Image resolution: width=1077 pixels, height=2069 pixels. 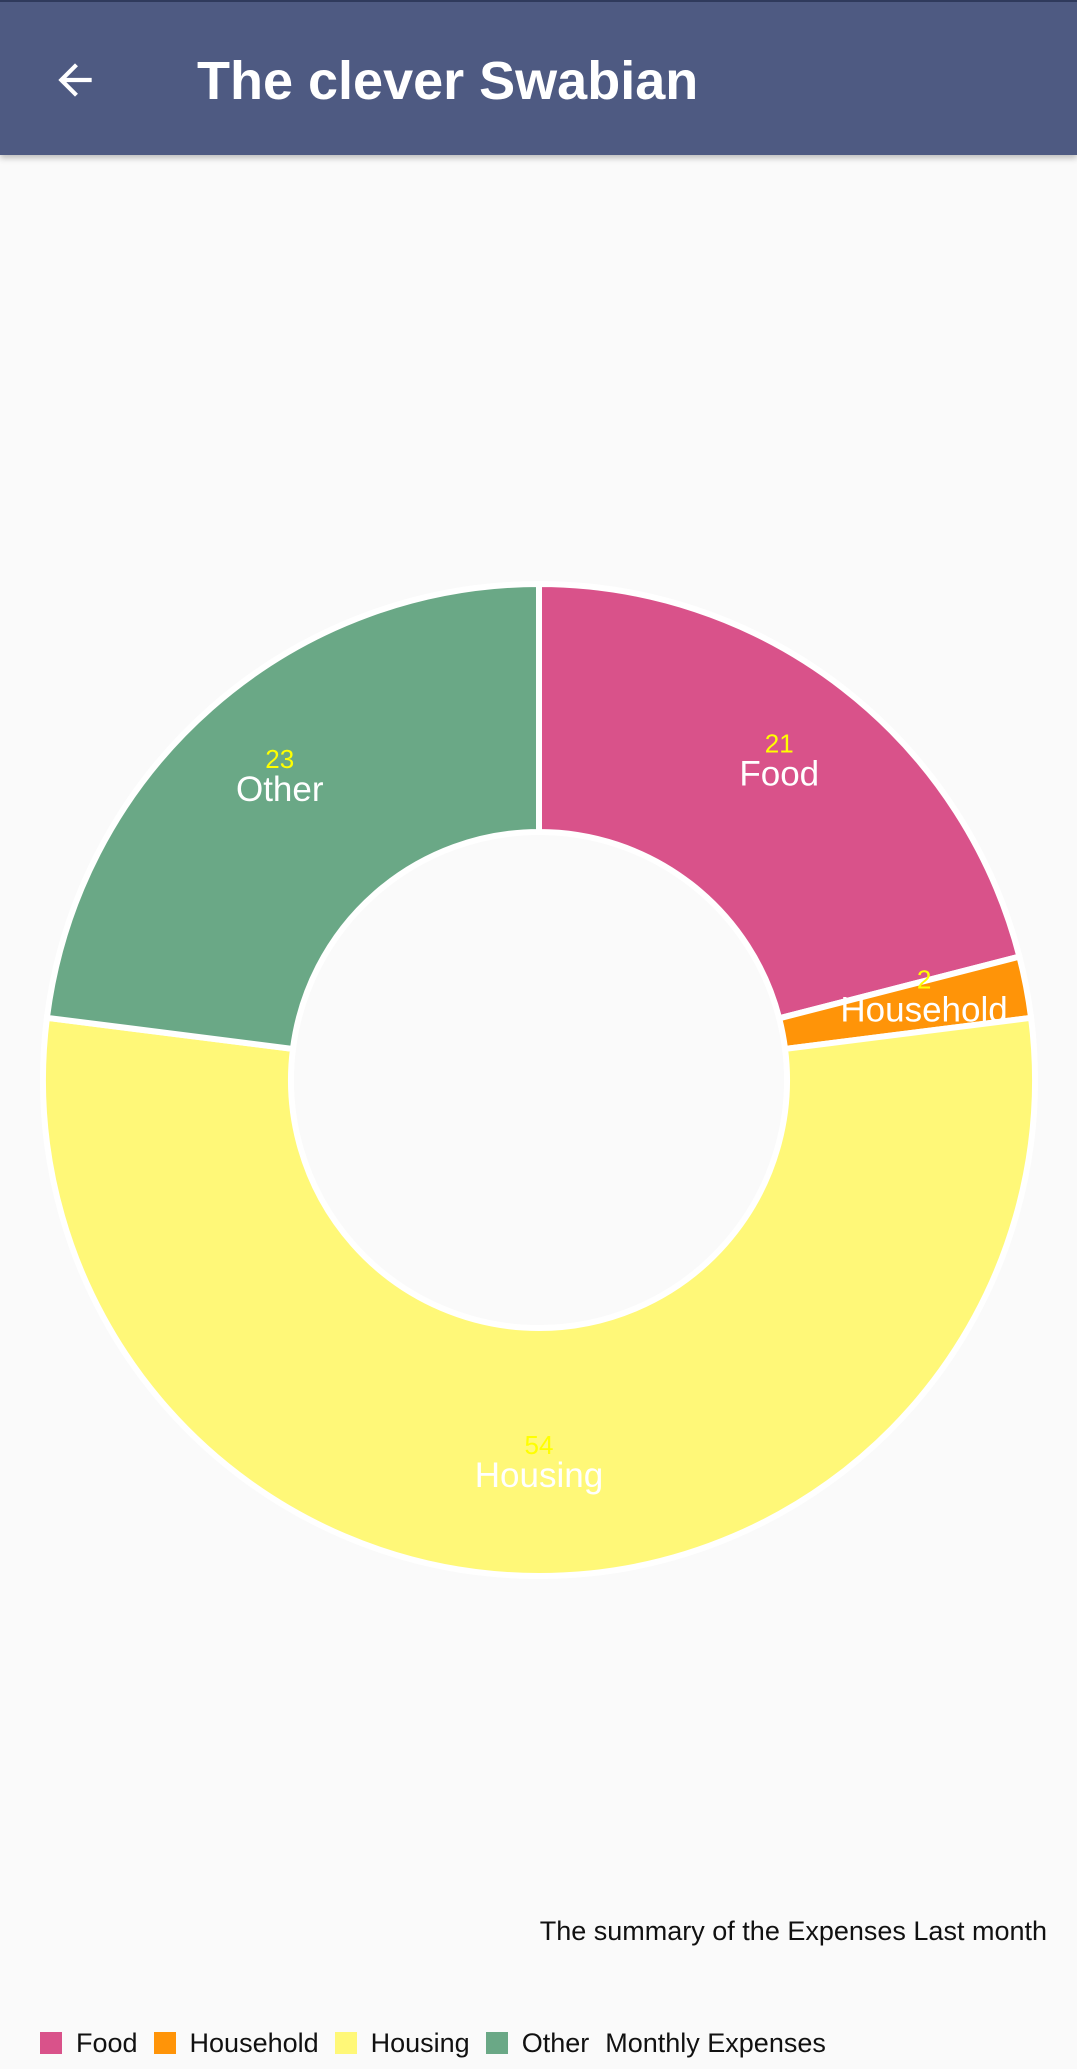 What do you see at coordinates (923, 1010) in the screenshot?
I see `slice-label-household: Household` at bounding box center [923, 1010].